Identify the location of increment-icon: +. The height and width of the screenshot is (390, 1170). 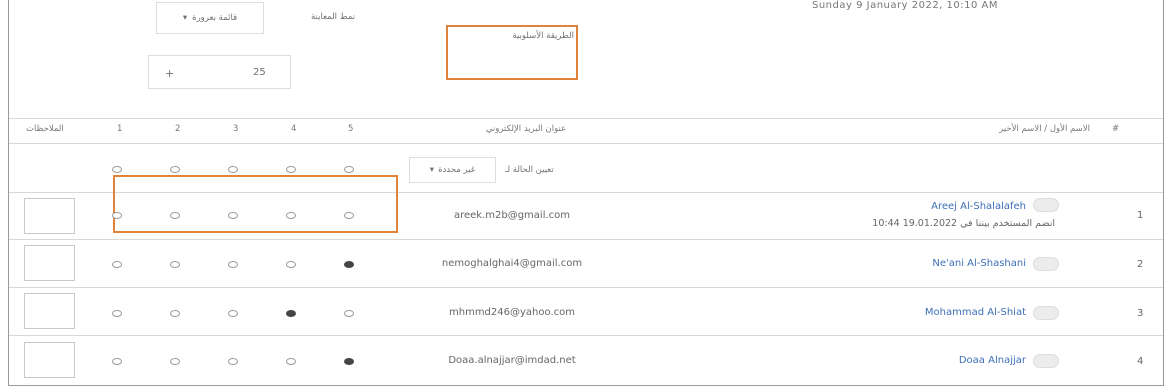
(169, 73).